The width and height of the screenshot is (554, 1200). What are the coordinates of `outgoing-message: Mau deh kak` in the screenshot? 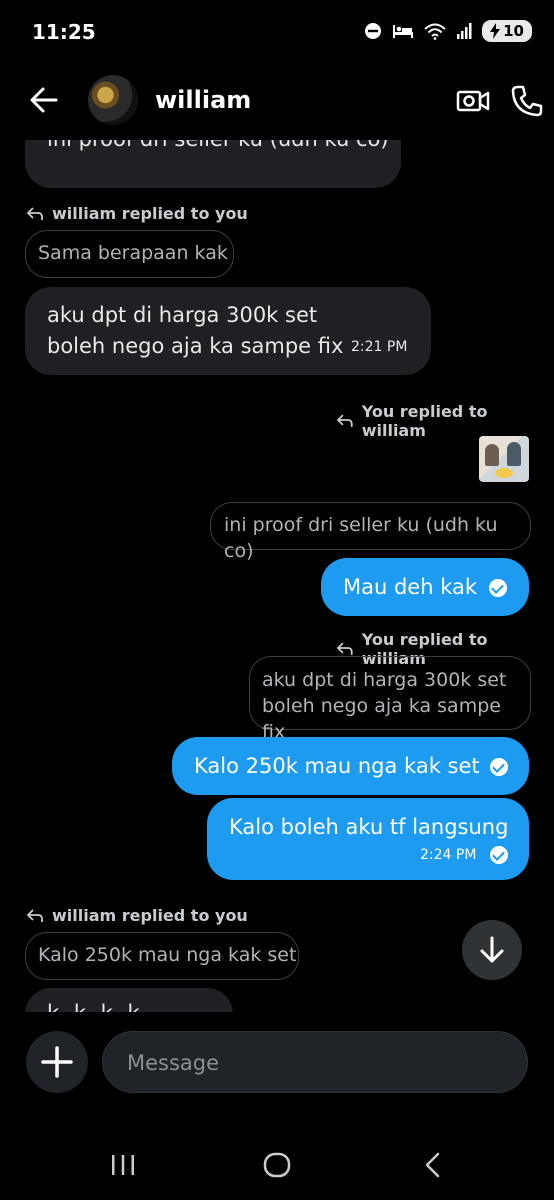 It's located at (425, 587).